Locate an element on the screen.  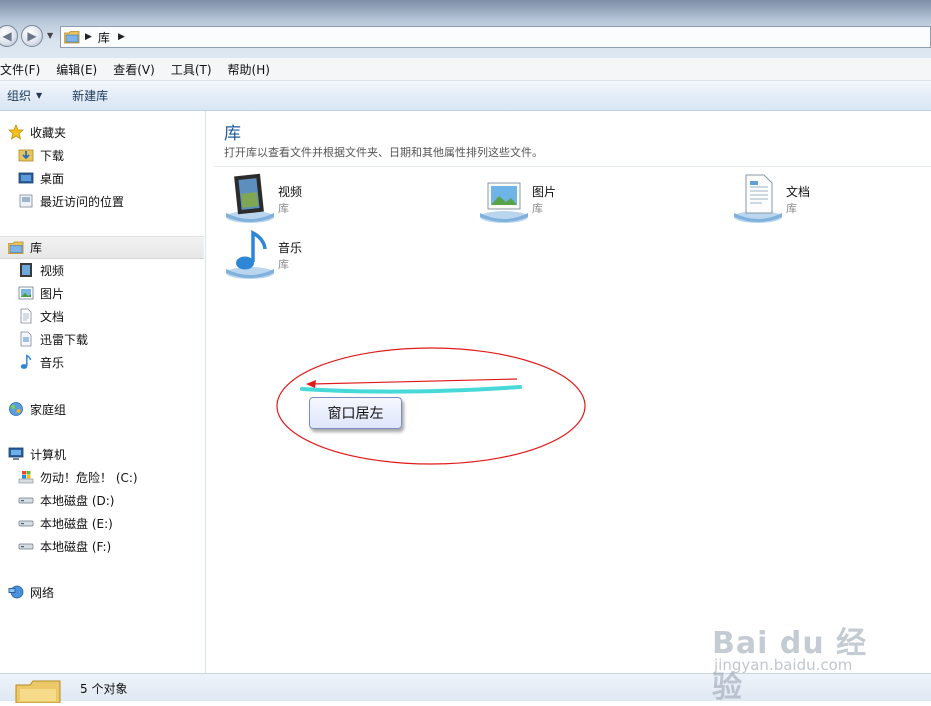
library-tile-videos: 视频 库 is located at coordinates (344, 199).